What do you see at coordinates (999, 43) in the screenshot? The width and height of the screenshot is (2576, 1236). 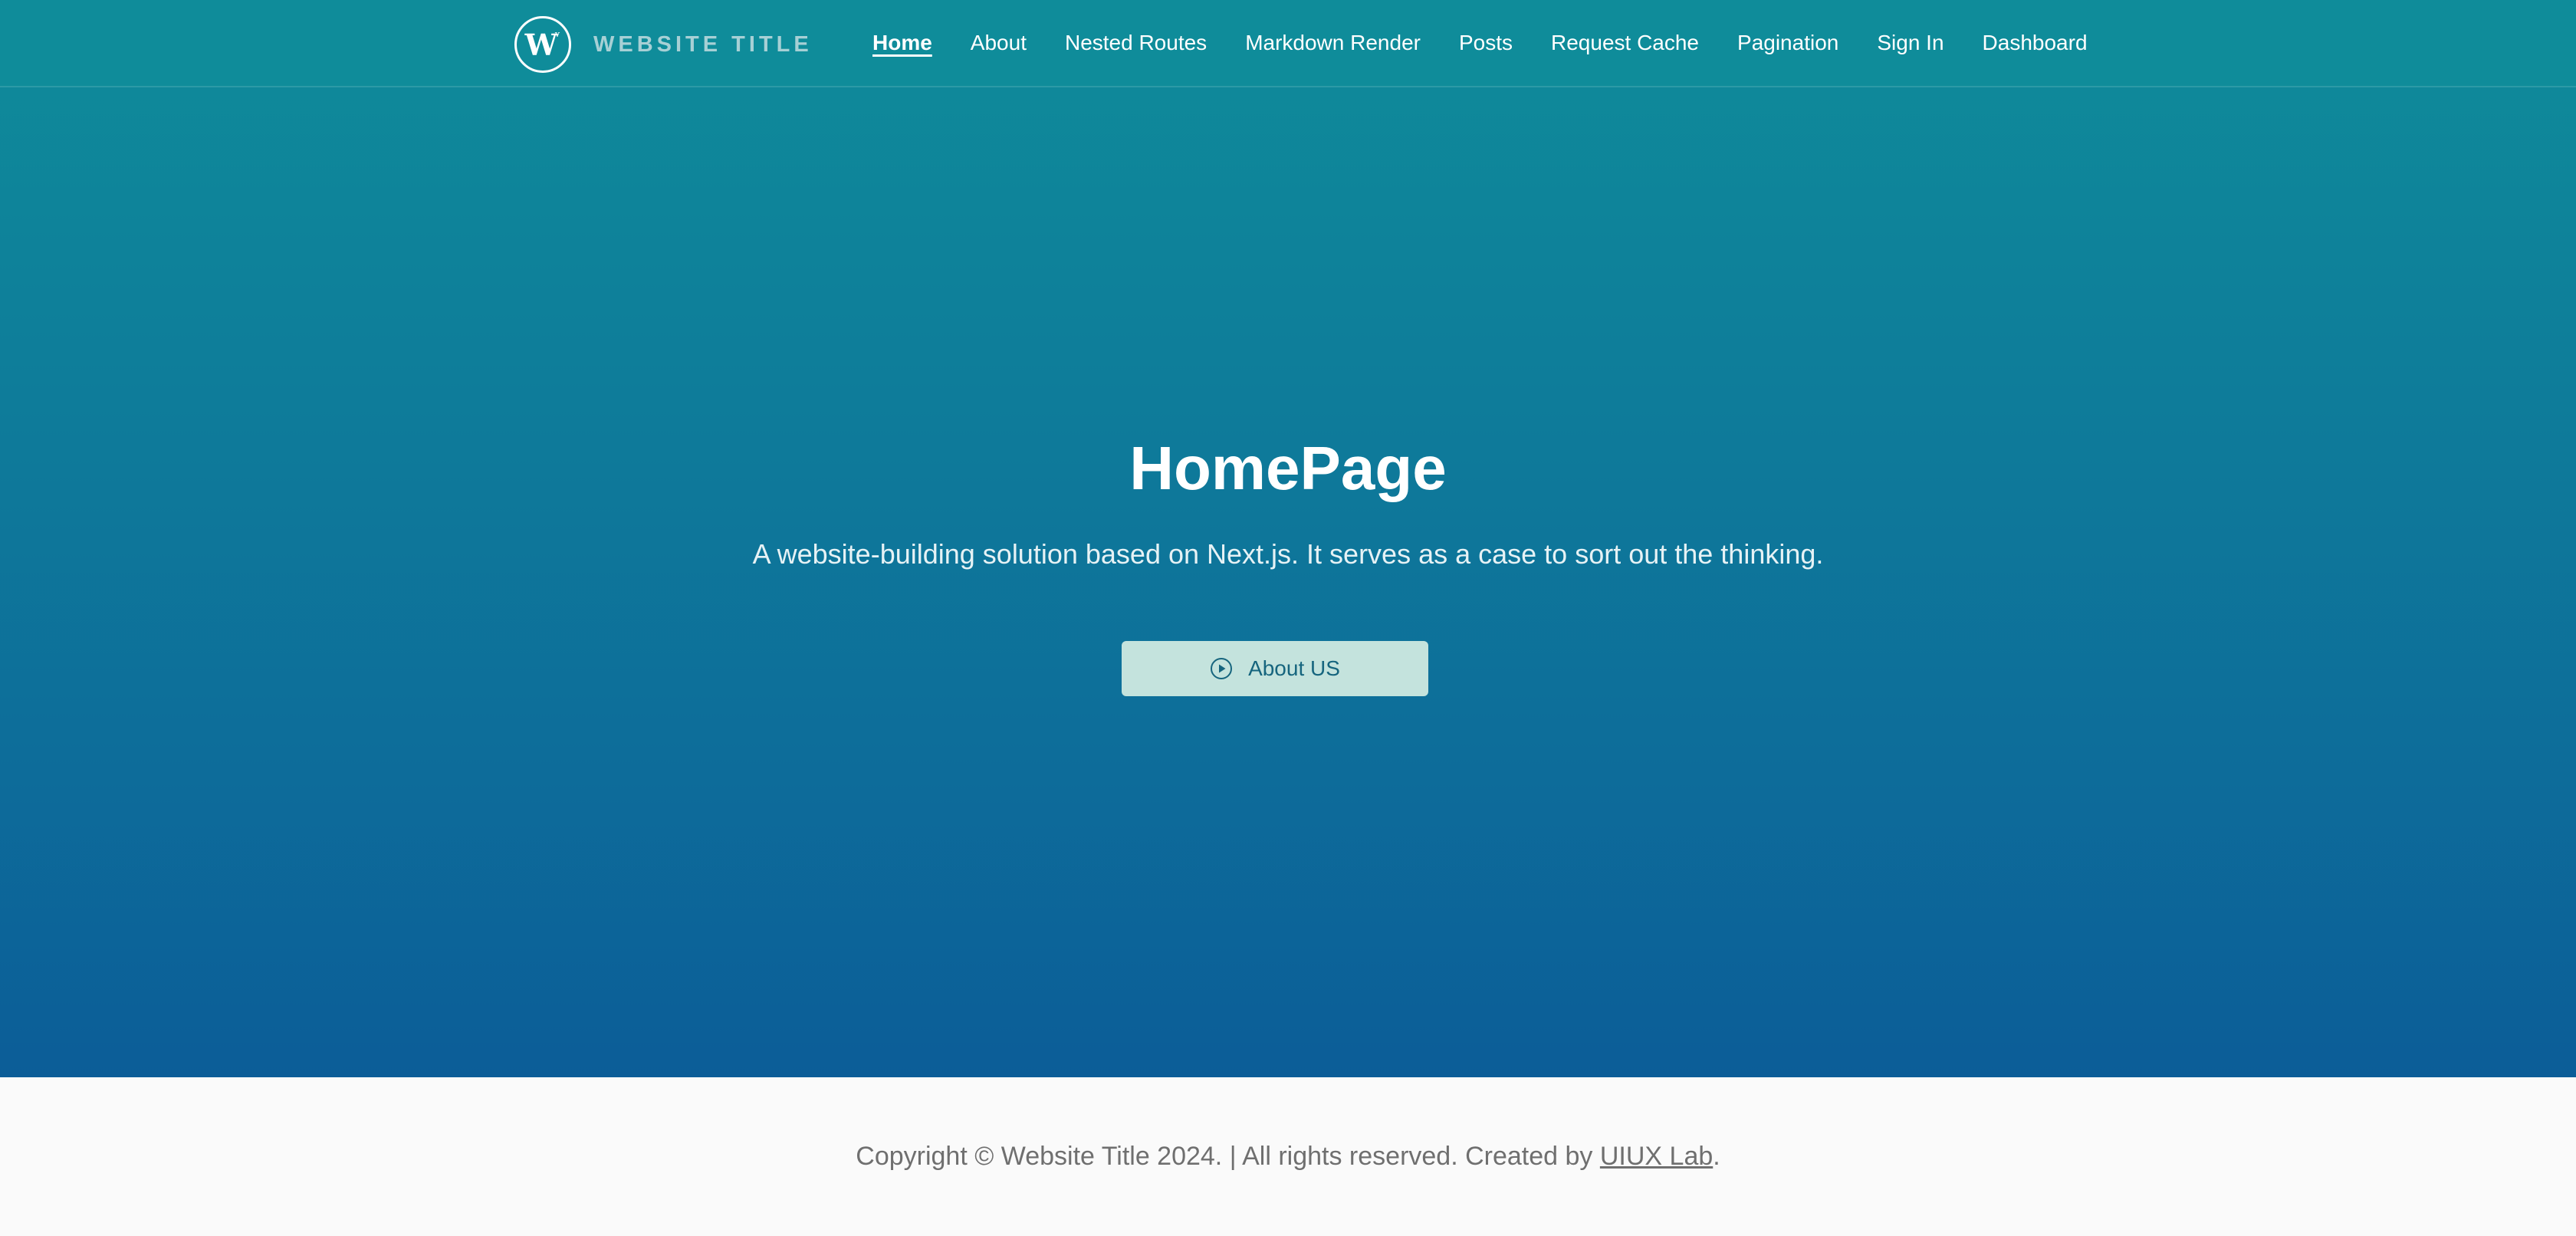 I see `nav-about: About` at bounding box center [999, 43].